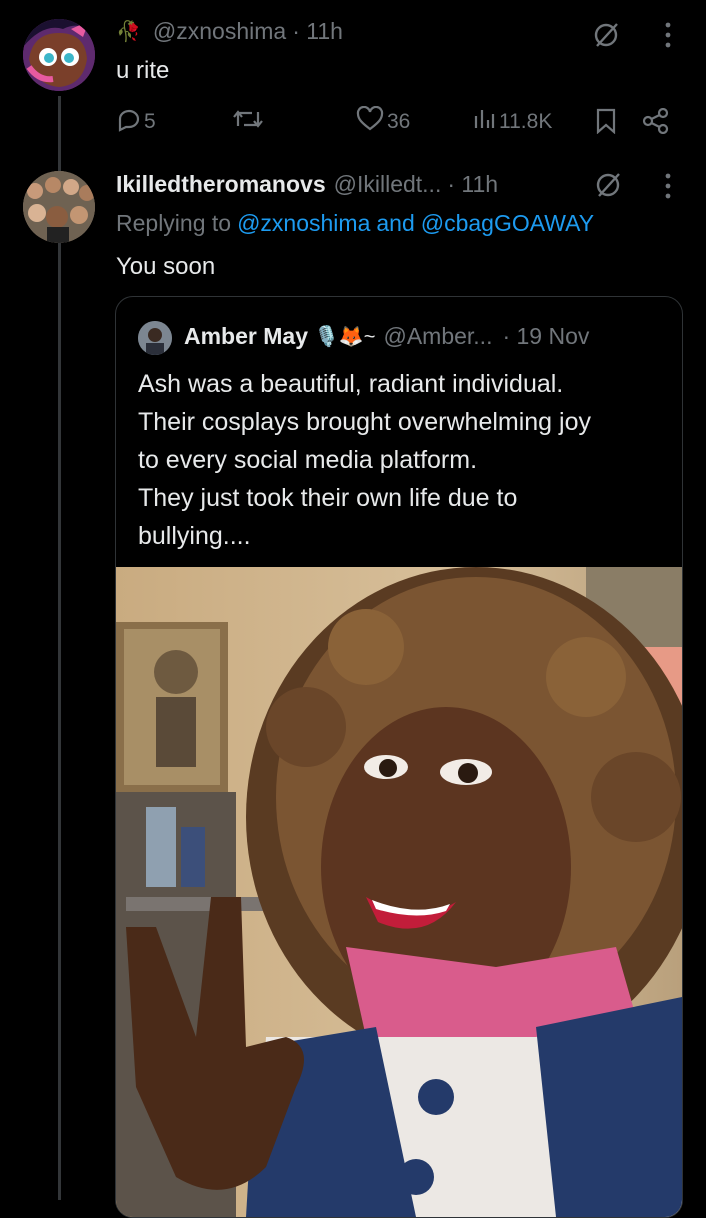  What do you see at coordinates (526, 121) in the screenshot?
I see `views-count: 11.8K` at bounding box center [526, 121].